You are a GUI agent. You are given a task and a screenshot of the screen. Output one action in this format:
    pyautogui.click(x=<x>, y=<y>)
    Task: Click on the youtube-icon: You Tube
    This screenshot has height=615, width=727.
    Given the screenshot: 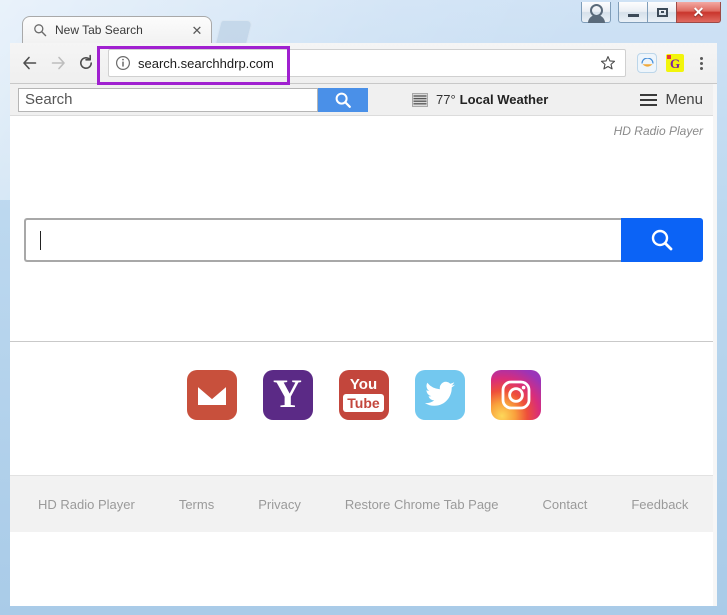 What is the action you would take?
    pyautogui.click(x=363, y=394)
    